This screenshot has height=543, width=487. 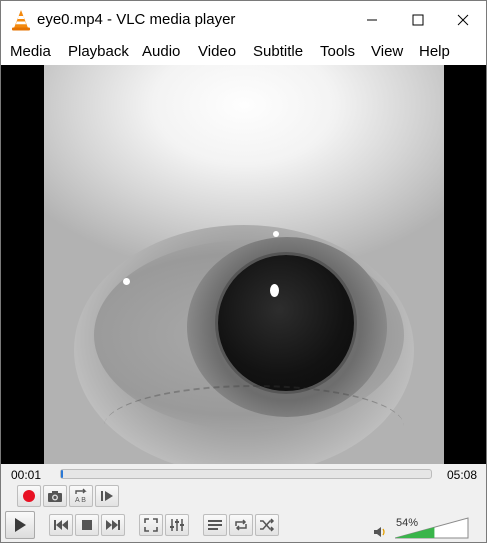 I want to click on fullscreen-icon, so click(x=151, y=525).